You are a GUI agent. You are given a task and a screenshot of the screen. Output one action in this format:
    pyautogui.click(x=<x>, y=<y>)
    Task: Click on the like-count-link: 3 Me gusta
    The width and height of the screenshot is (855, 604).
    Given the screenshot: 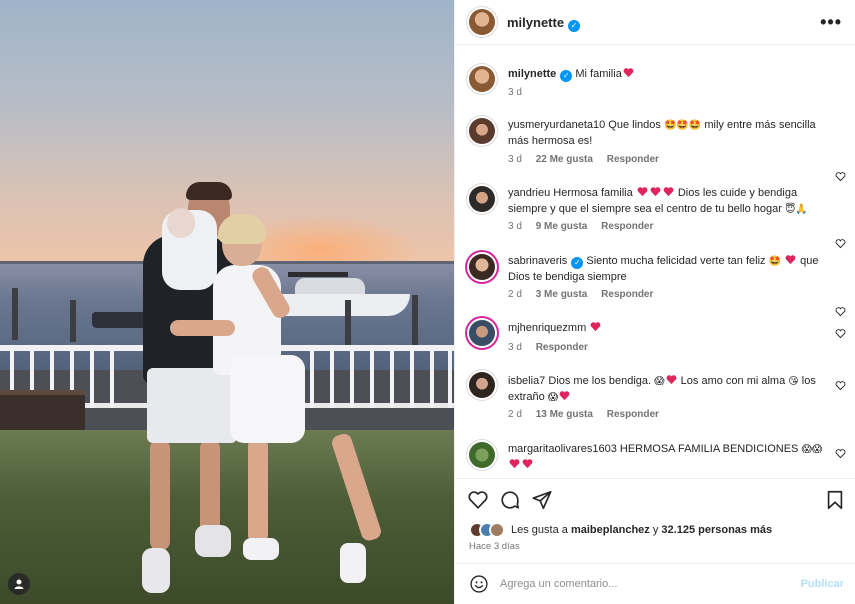 What is the action you would take?
    pyautogui.click(x=562, y=294)
    